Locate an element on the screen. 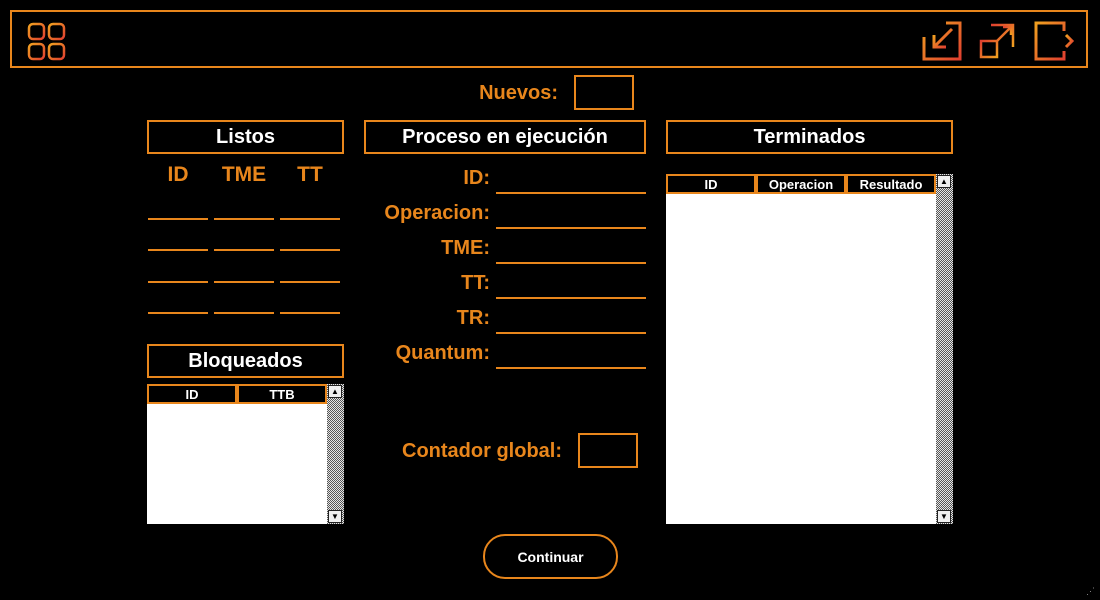 This screenshot has width=1100, height=600. proceso-value-id is located at coordinates (571, 193).